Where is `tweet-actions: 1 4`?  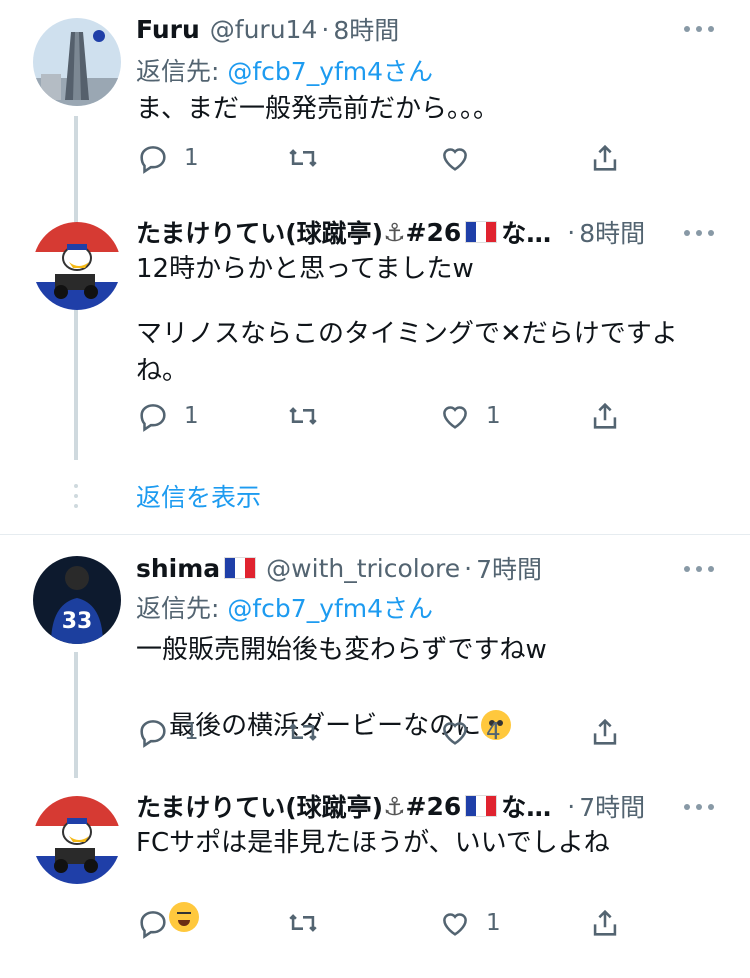
tweet-actions: 1 4 is located at coordinates (386, 732).